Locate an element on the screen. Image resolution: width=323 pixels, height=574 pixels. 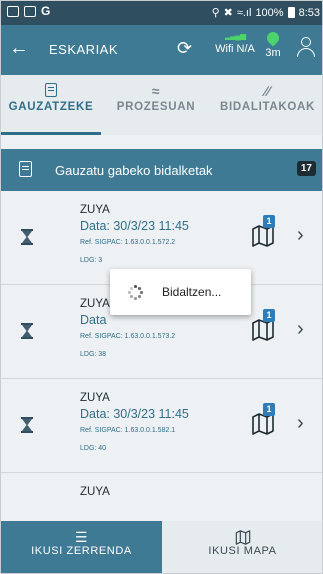
section-header: Gauzatu gabeko bidalketak 17 is located at coordinates (161, 170).